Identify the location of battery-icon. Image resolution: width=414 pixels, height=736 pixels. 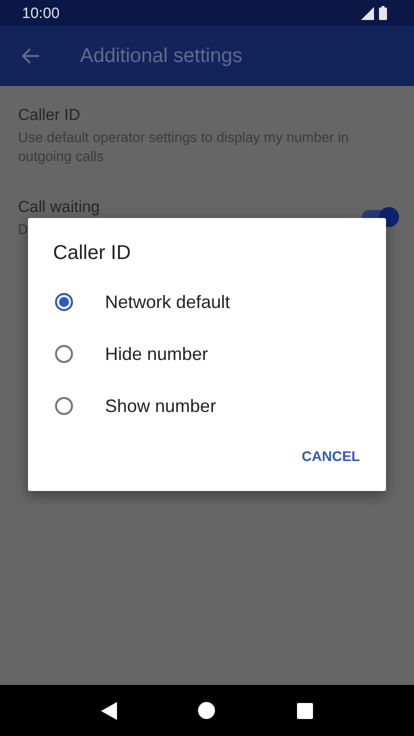
(383, 13).